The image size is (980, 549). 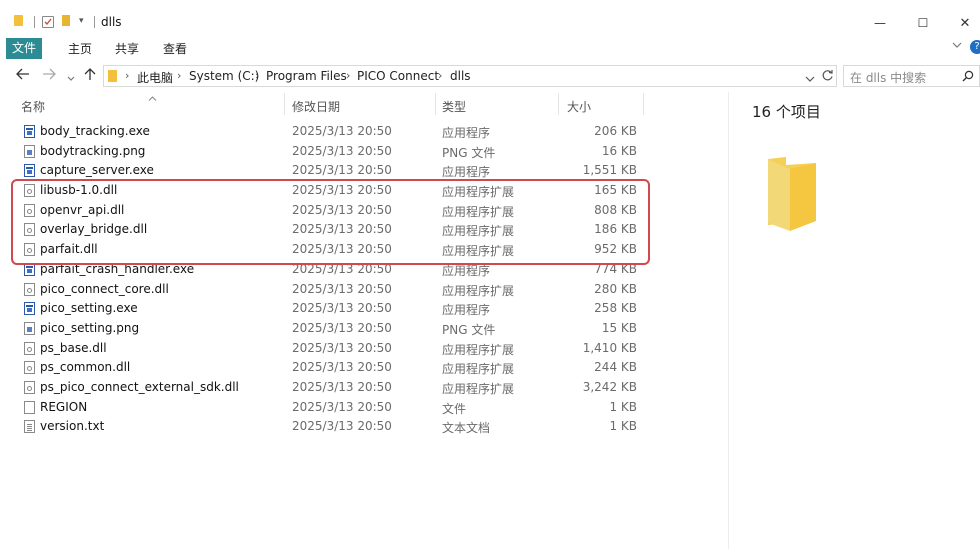 I want to click on tab-home: 主页, so click(x=80, y=49).